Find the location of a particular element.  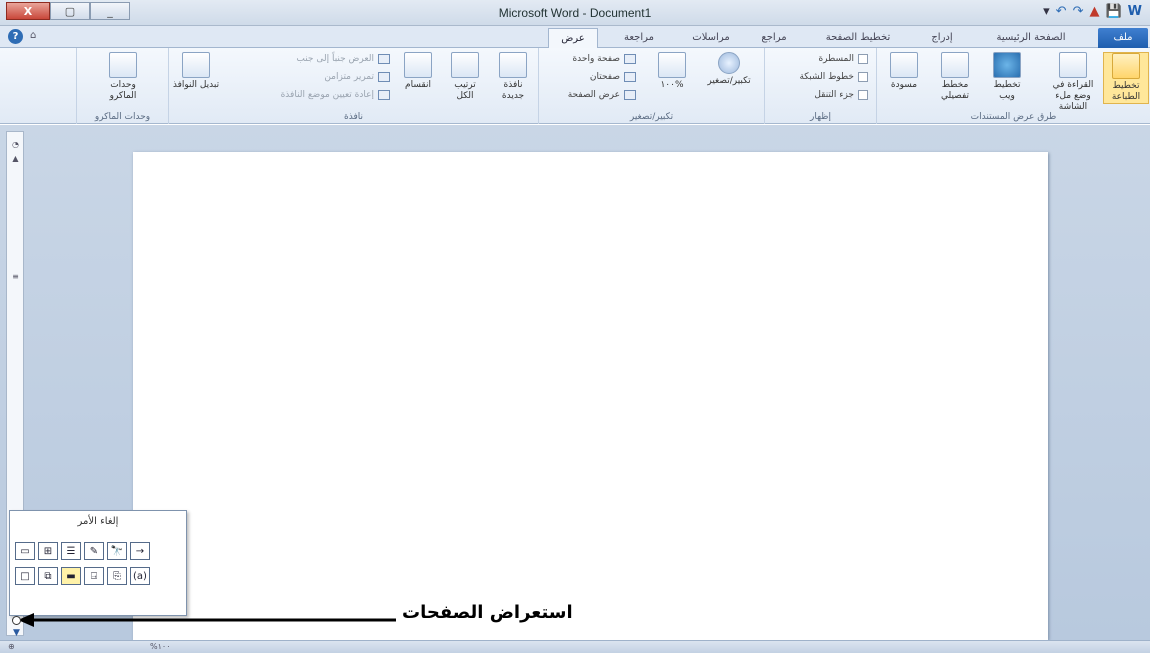

print-layout-label: تخطيط الطباعة is located at coordinates (1126, 91).